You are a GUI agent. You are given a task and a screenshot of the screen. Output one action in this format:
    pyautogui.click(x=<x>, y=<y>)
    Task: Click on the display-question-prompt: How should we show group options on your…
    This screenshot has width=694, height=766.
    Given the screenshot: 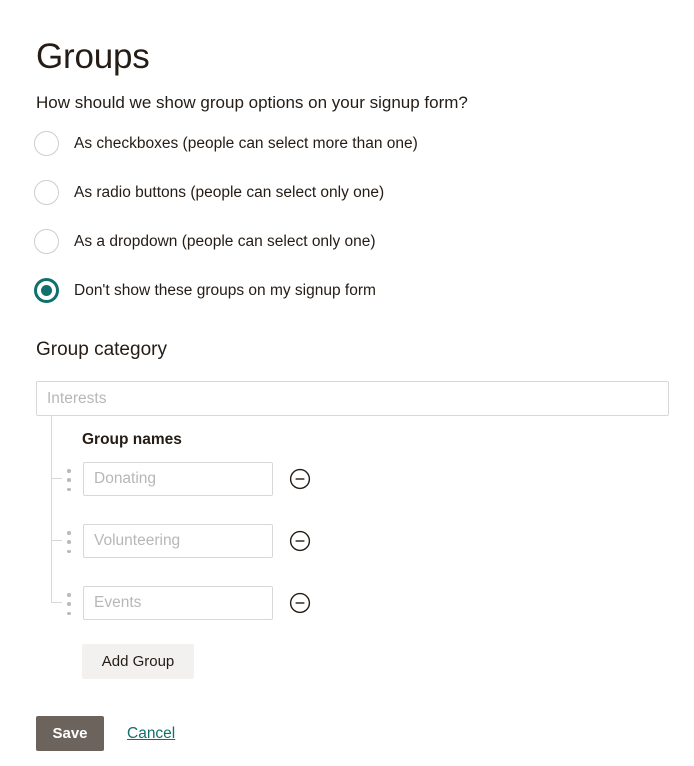 What is the action you would take?
    pyautogui.click(x=252, y=102)
    